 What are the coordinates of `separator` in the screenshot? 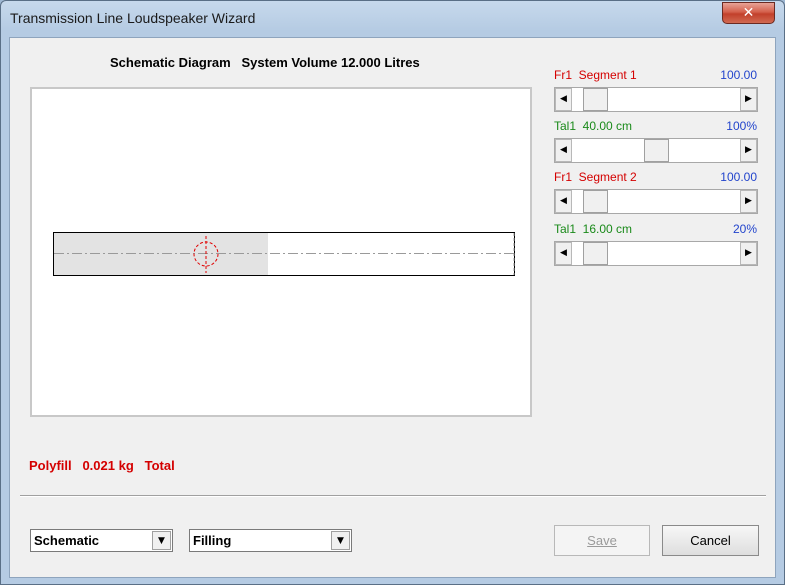 It's located at (393, 496).